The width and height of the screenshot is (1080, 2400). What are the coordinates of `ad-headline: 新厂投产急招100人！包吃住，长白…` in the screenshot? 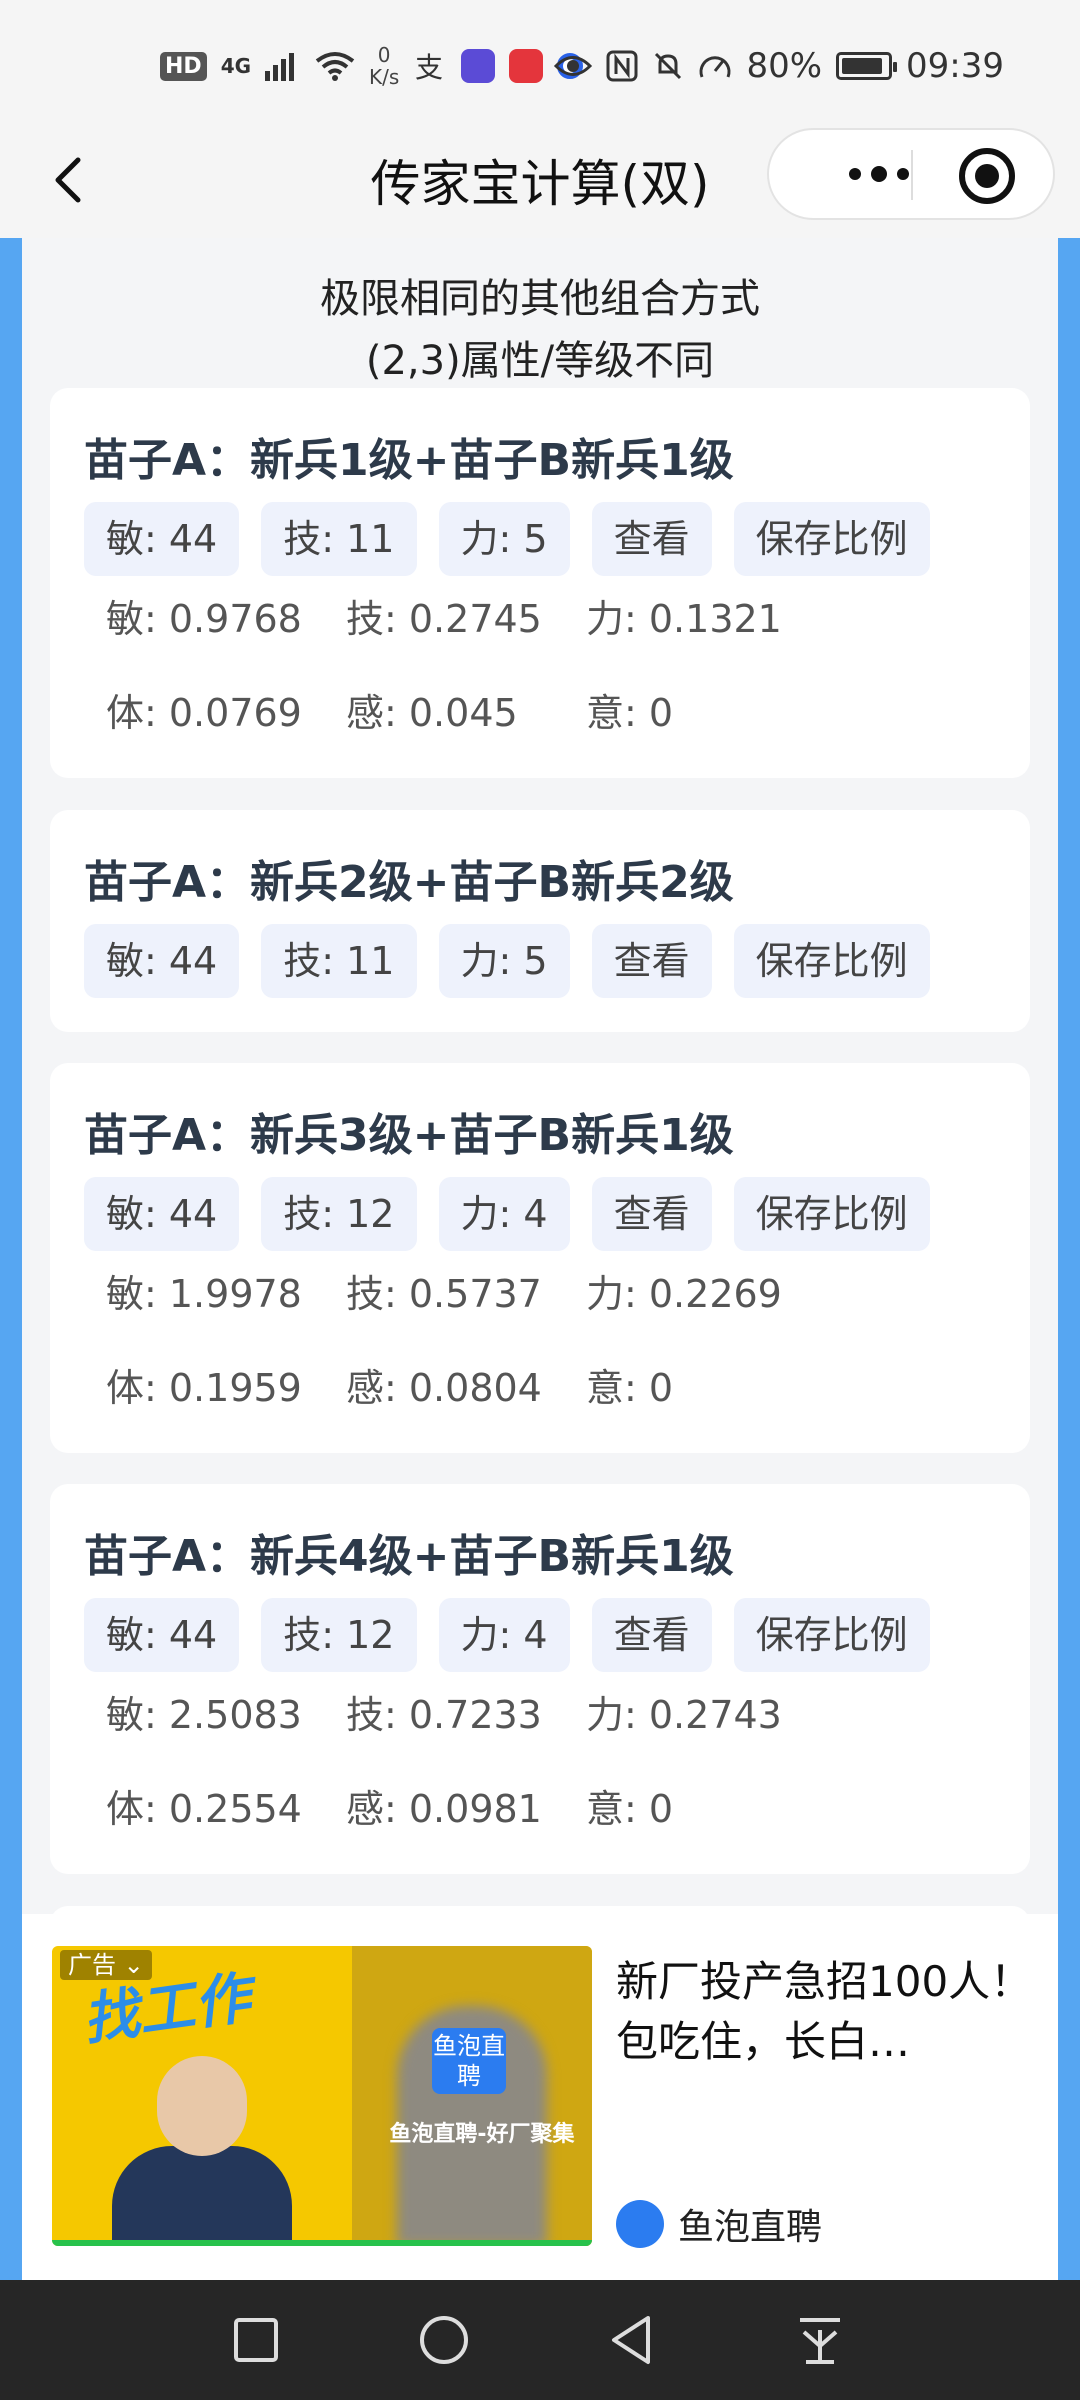 It's located at (826, 2012).